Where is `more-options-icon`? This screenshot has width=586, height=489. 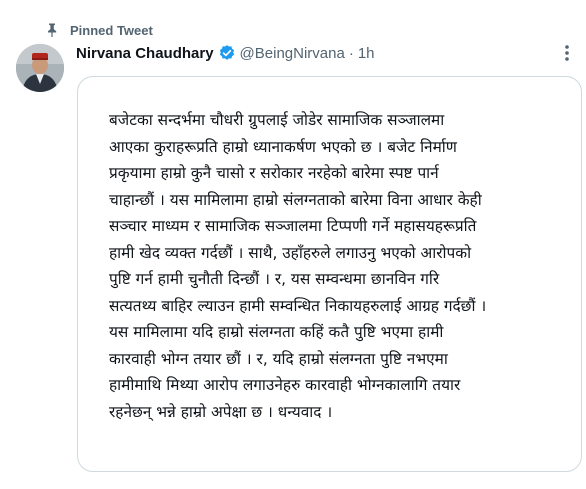 more-options-icon is located at coordinates (567, 53).